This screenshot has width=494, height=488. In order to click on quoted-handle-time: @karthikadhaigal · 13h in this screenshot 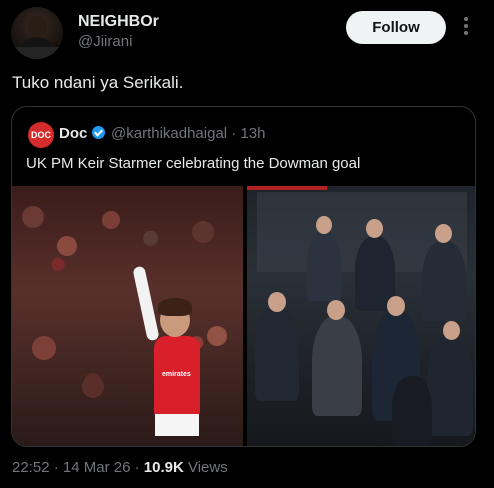, I will do `click(188, 133)`.